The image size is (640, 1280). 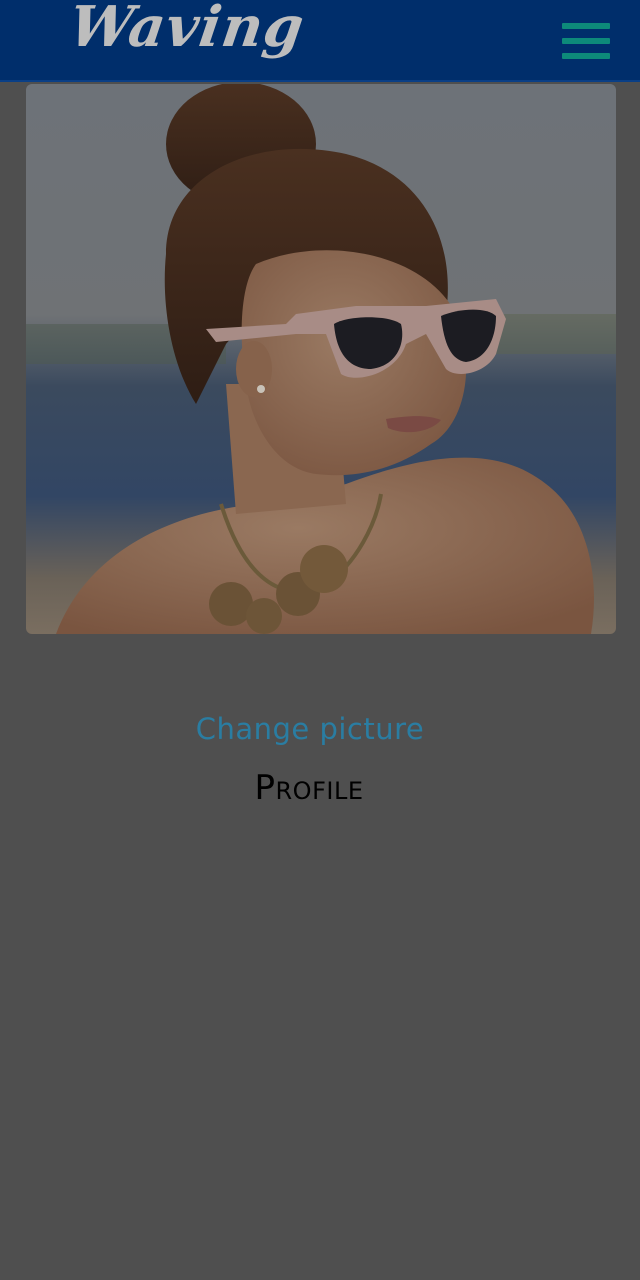 What do you see at coordinates (320, 41) in the screenshot?
I see `app-header: Waving` at bounding box center [320, 41].